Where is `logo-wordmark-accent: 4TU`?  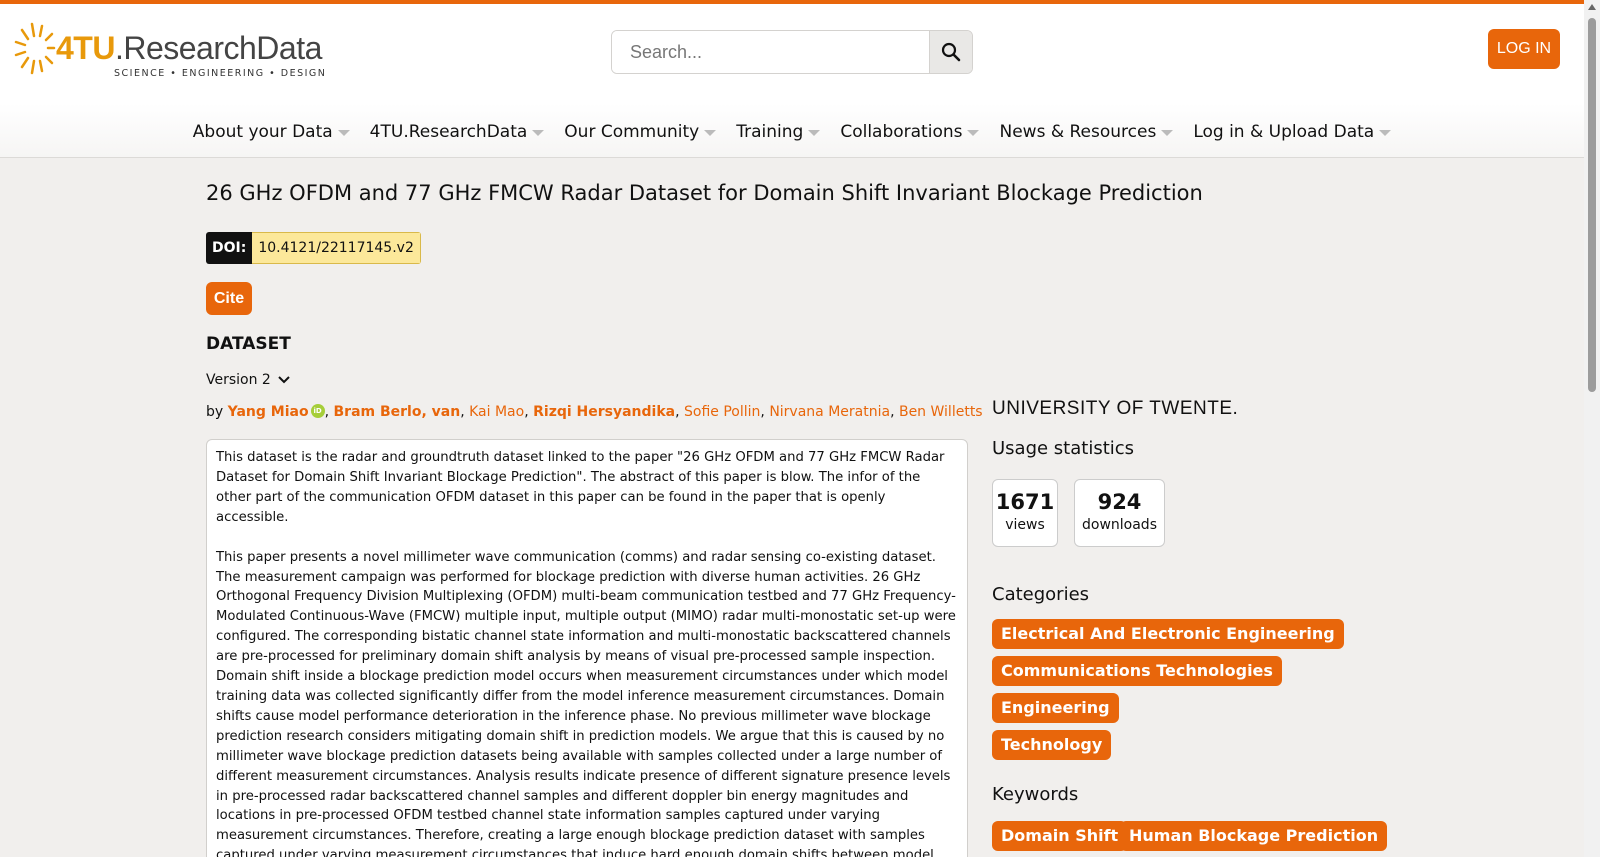
logo-wordmark-accent: 4TU is located at coordinates (85, 48).